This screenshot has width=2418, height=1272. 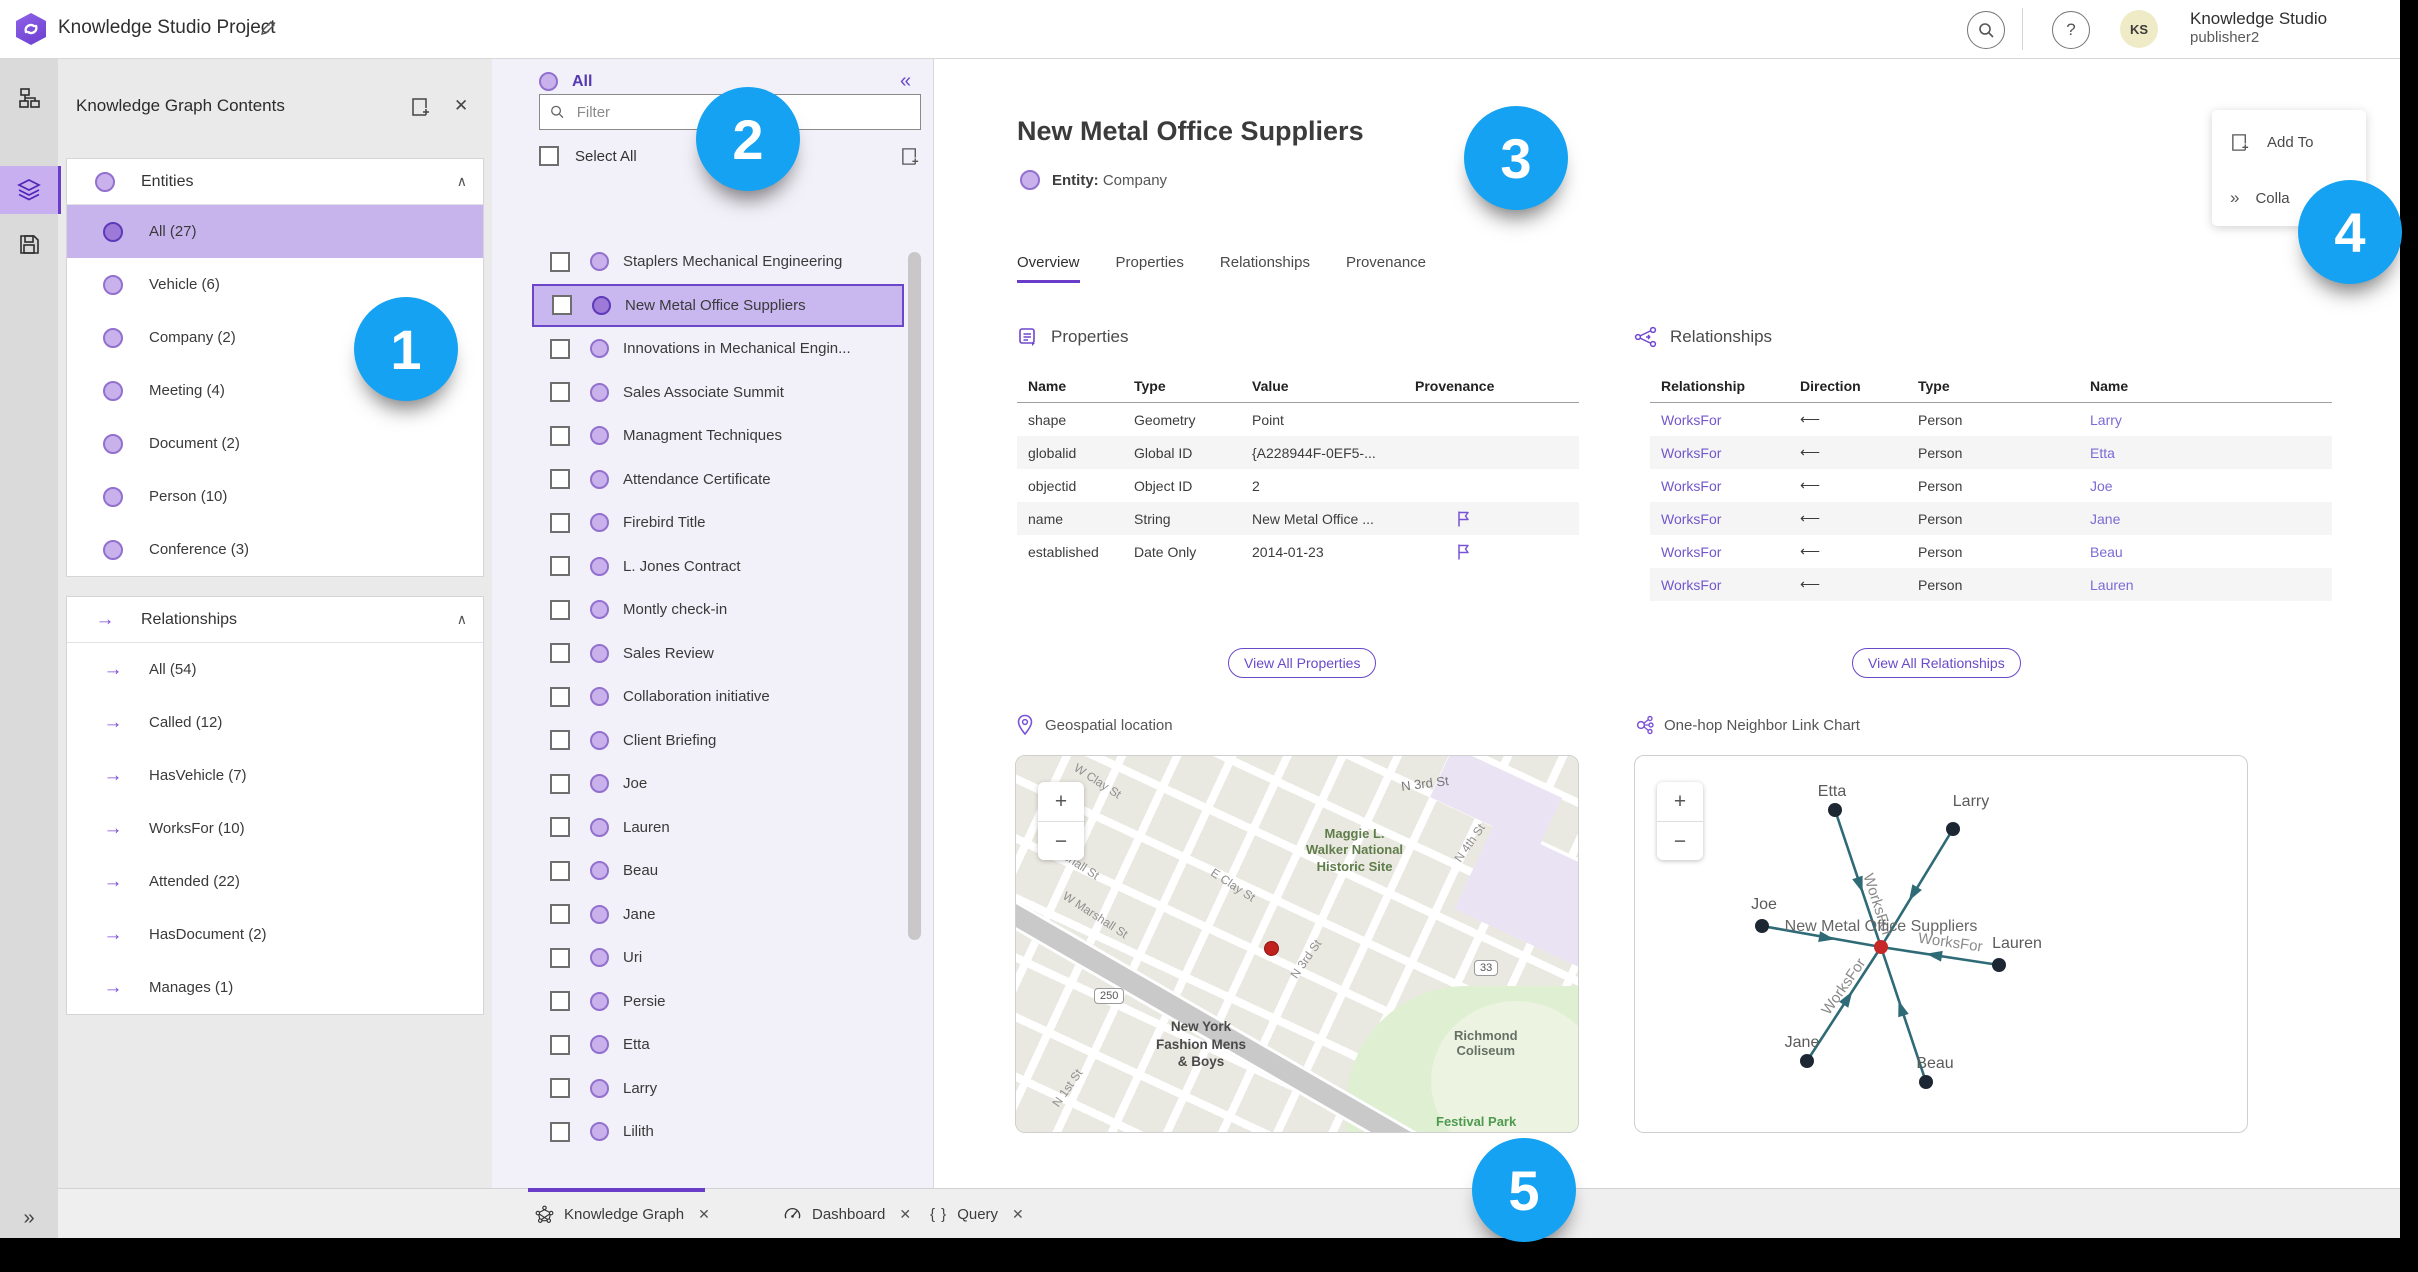 I want to click on table-row: WorksFor ⟵ Person Etta, so click(x=1991, y=452).